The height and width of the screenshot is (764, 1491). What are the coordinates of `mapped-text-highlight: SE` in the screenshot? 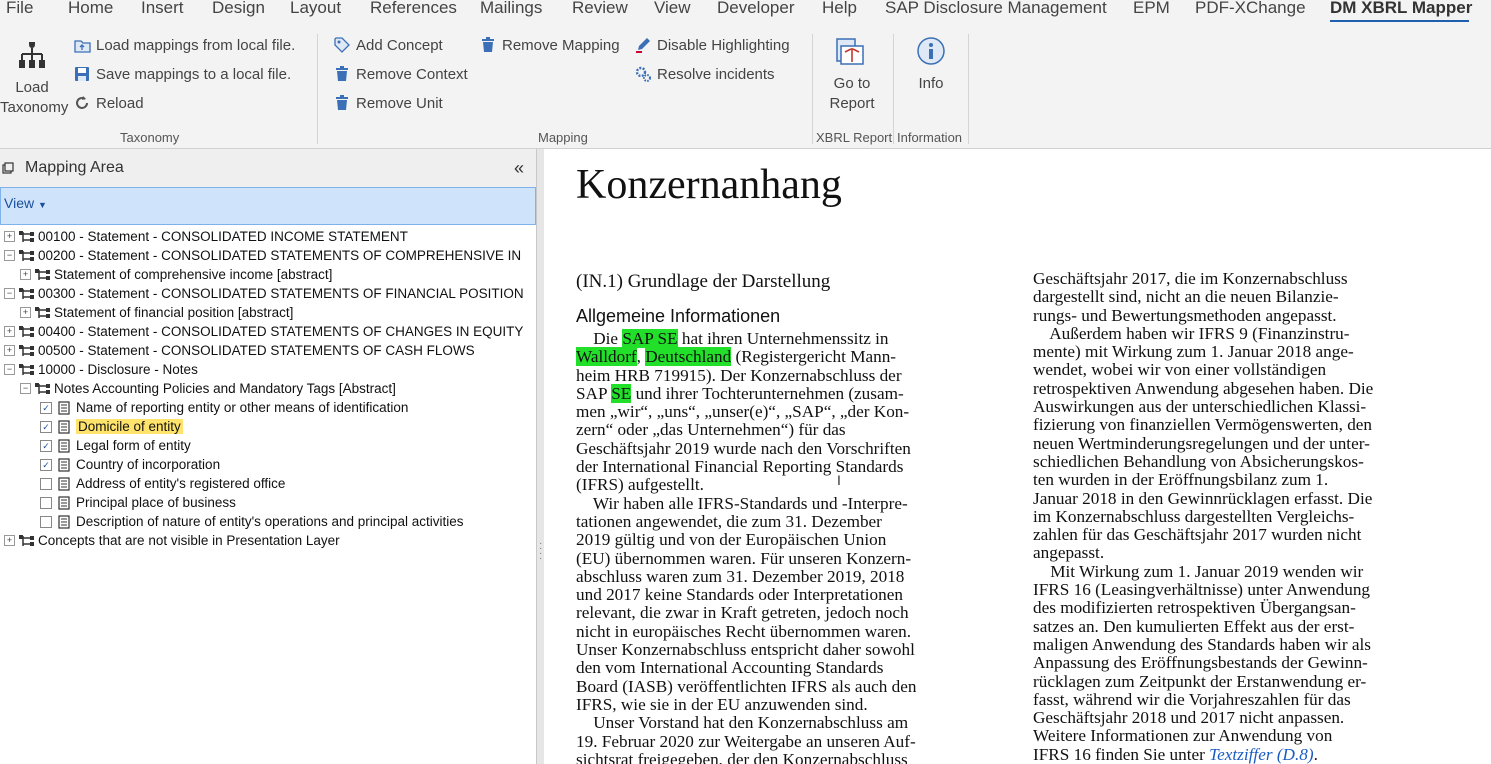 It's located at (621, 393).